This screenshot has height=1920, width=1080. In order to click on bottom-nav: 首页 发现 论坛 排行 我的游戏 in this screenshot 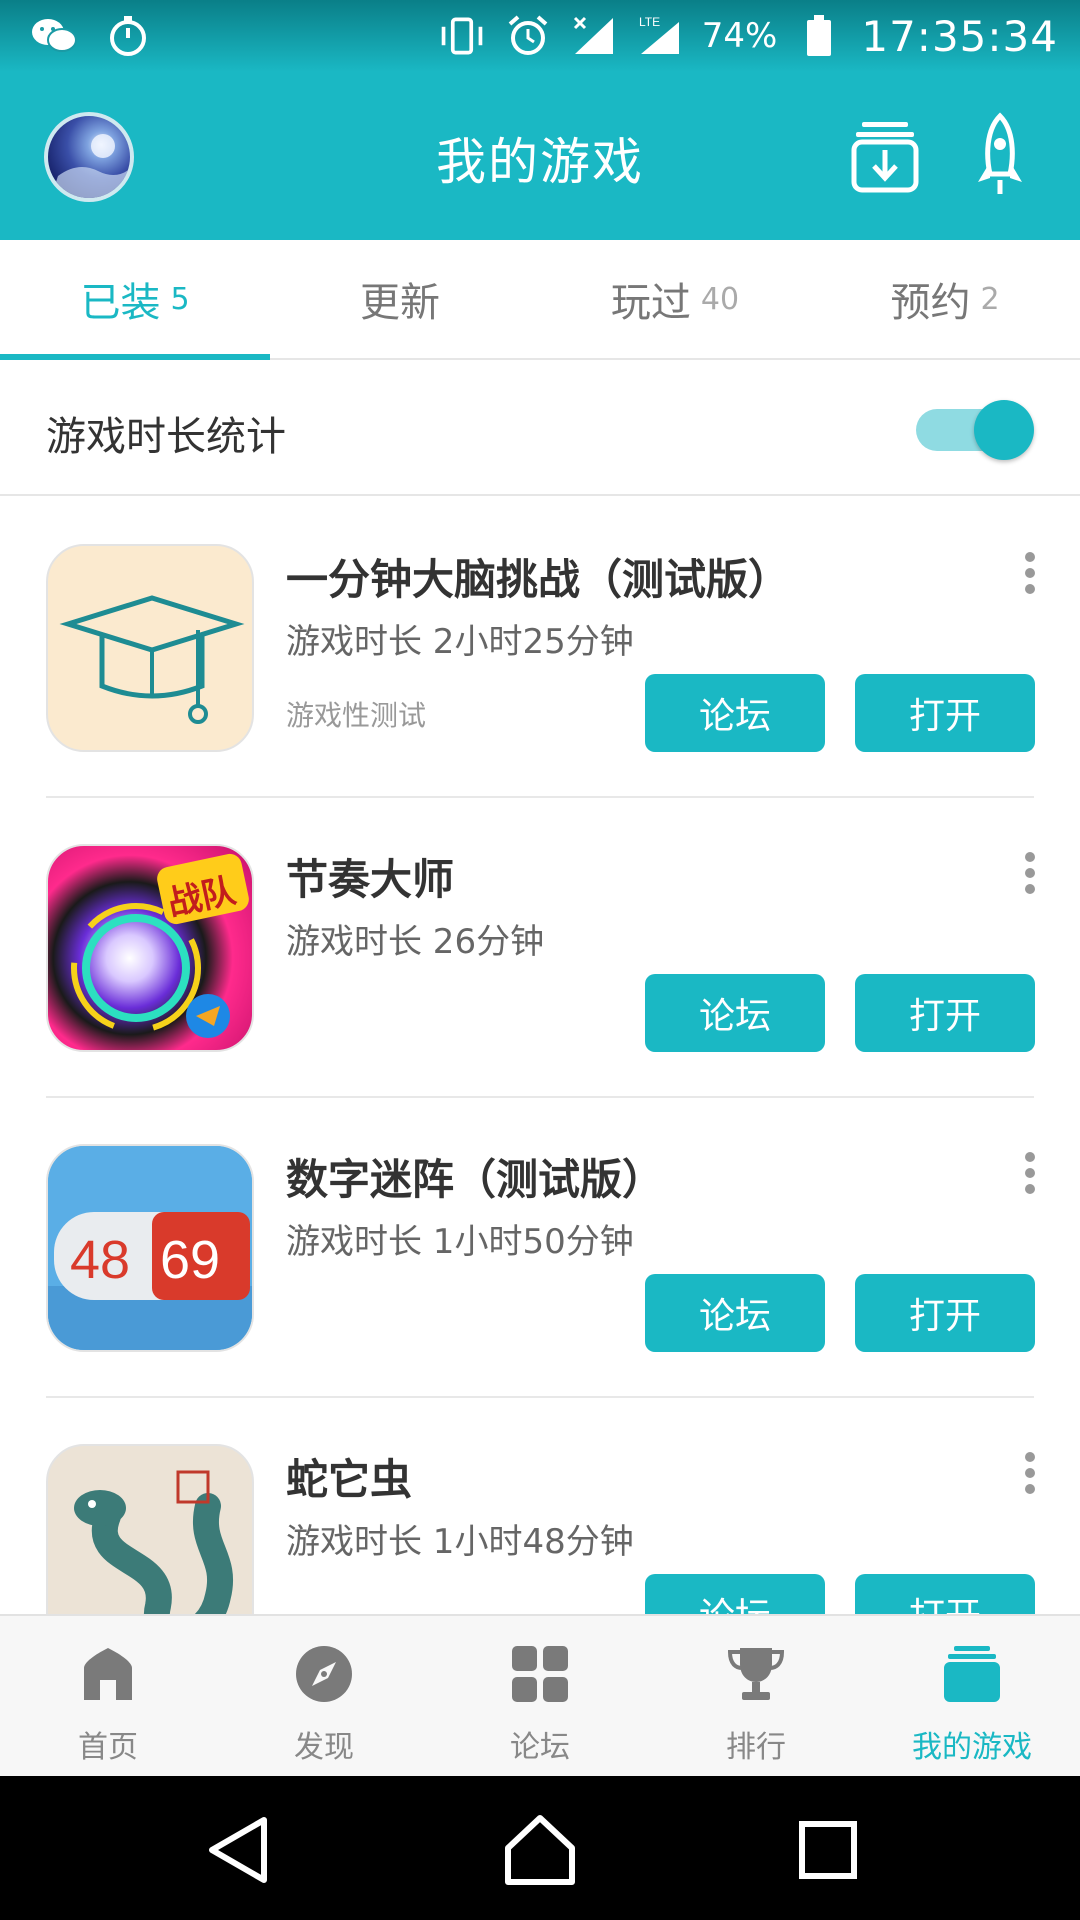, I will do `click(540, 1695)`.